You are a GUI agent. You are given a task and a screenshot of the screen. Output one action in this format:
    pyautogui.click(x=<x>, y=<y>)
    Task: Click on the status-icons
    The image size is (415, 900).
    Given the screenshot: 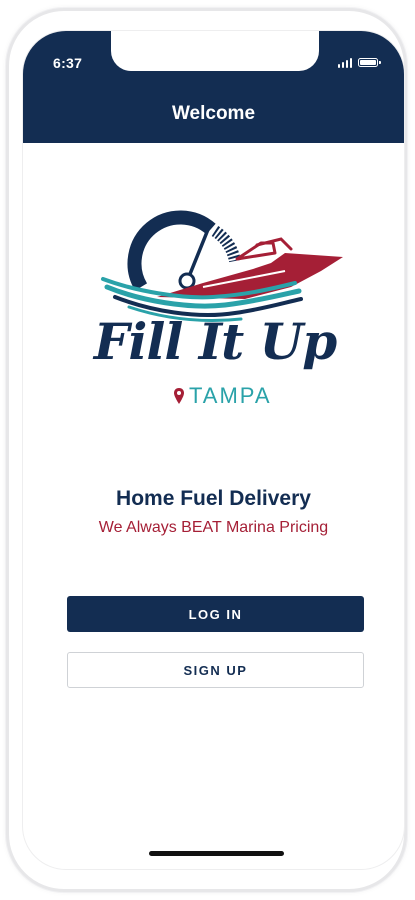 What is the action you would take?
    pyautogui.click(x=359, y=62)
    